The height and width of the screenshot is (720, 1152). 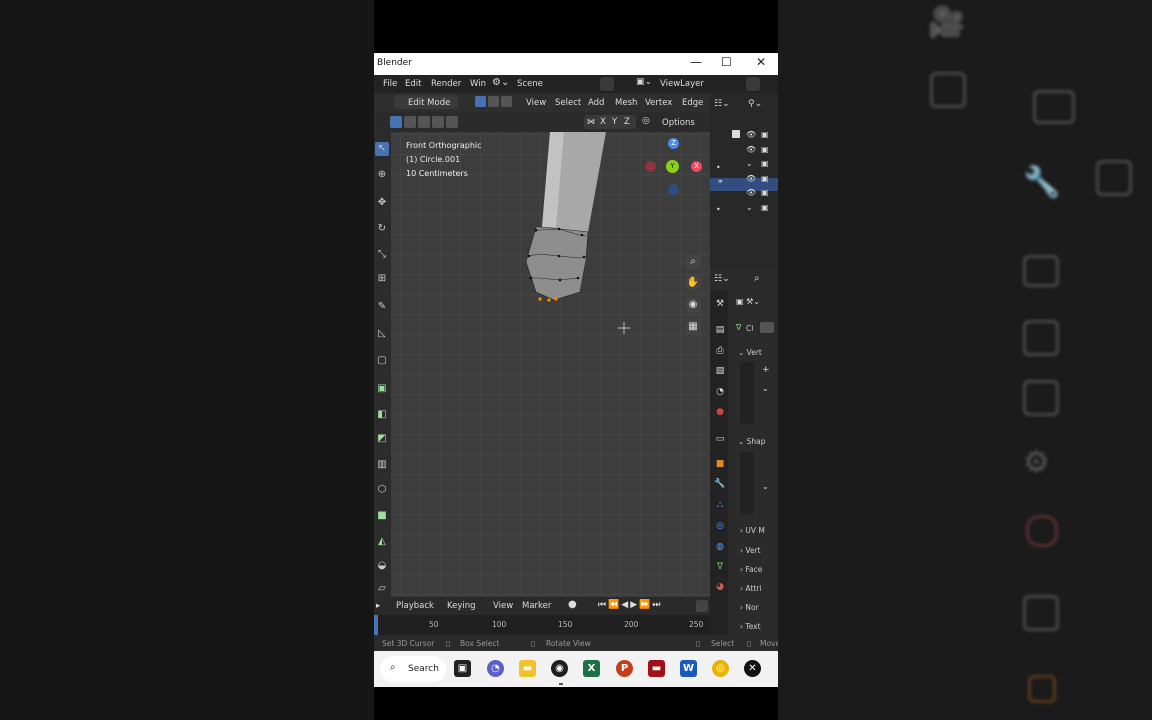 I want to click on menu-playback: Playback, so click(x=415, y=606).